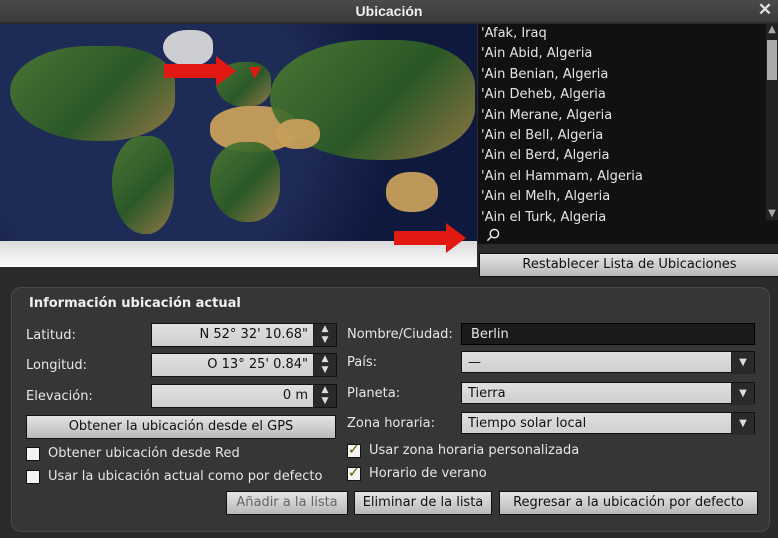 The image size is (778, 538). I want to click on list-item: 'Ain el Hammam, Algeria, so click(628, 177).